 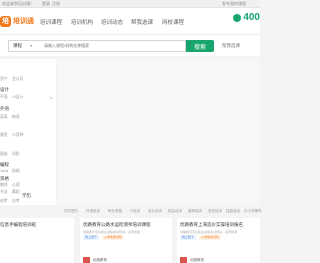 What do you see at coordinates (51, 98) in the screenshot?
I see `chevron-right-icon` at bounding box center [51, 98].